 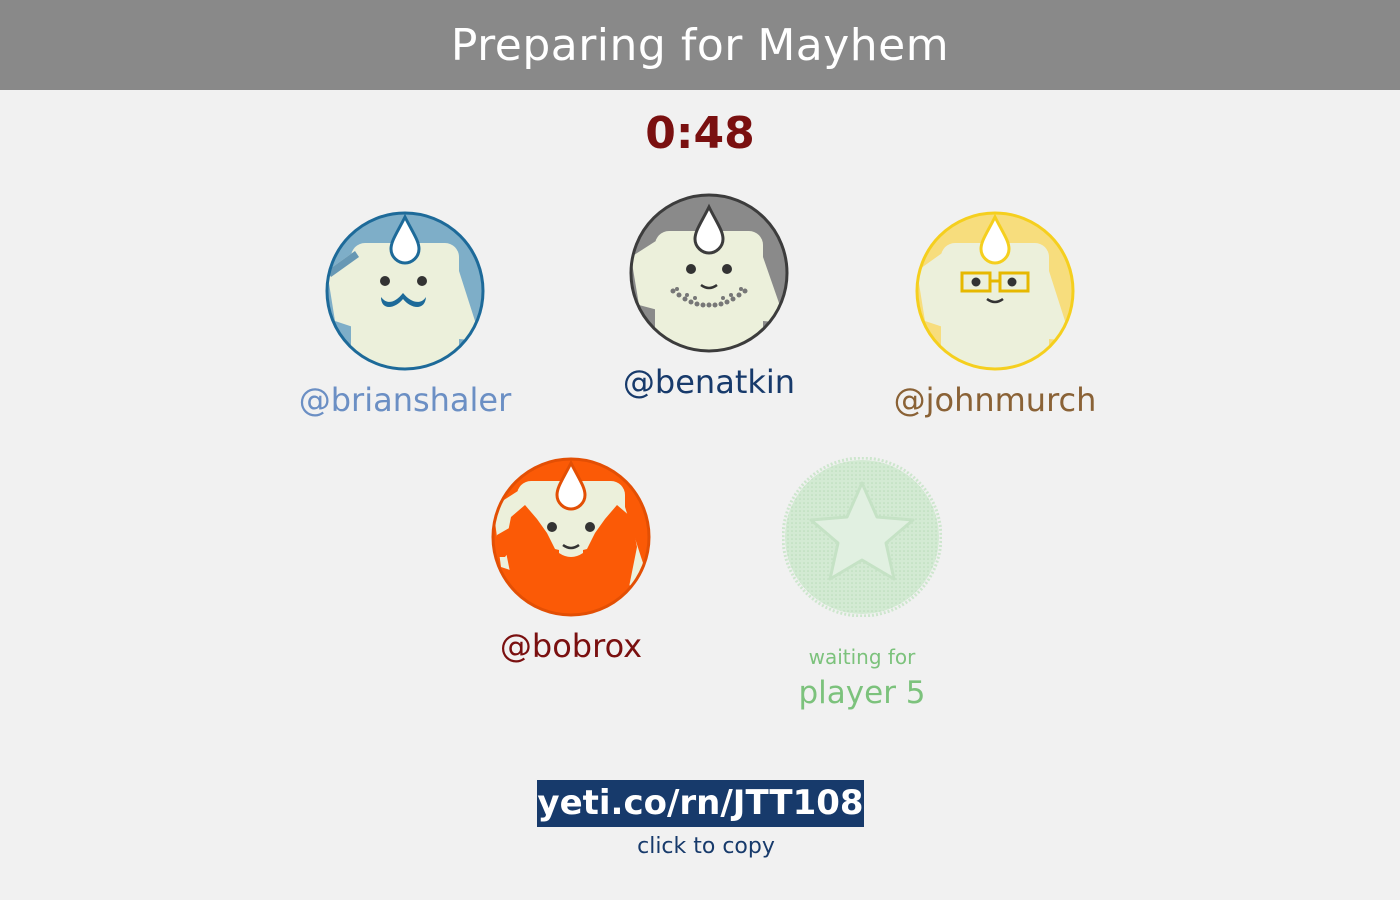 I want to click on player-name: @benatkin, so click(x=709, y=382).